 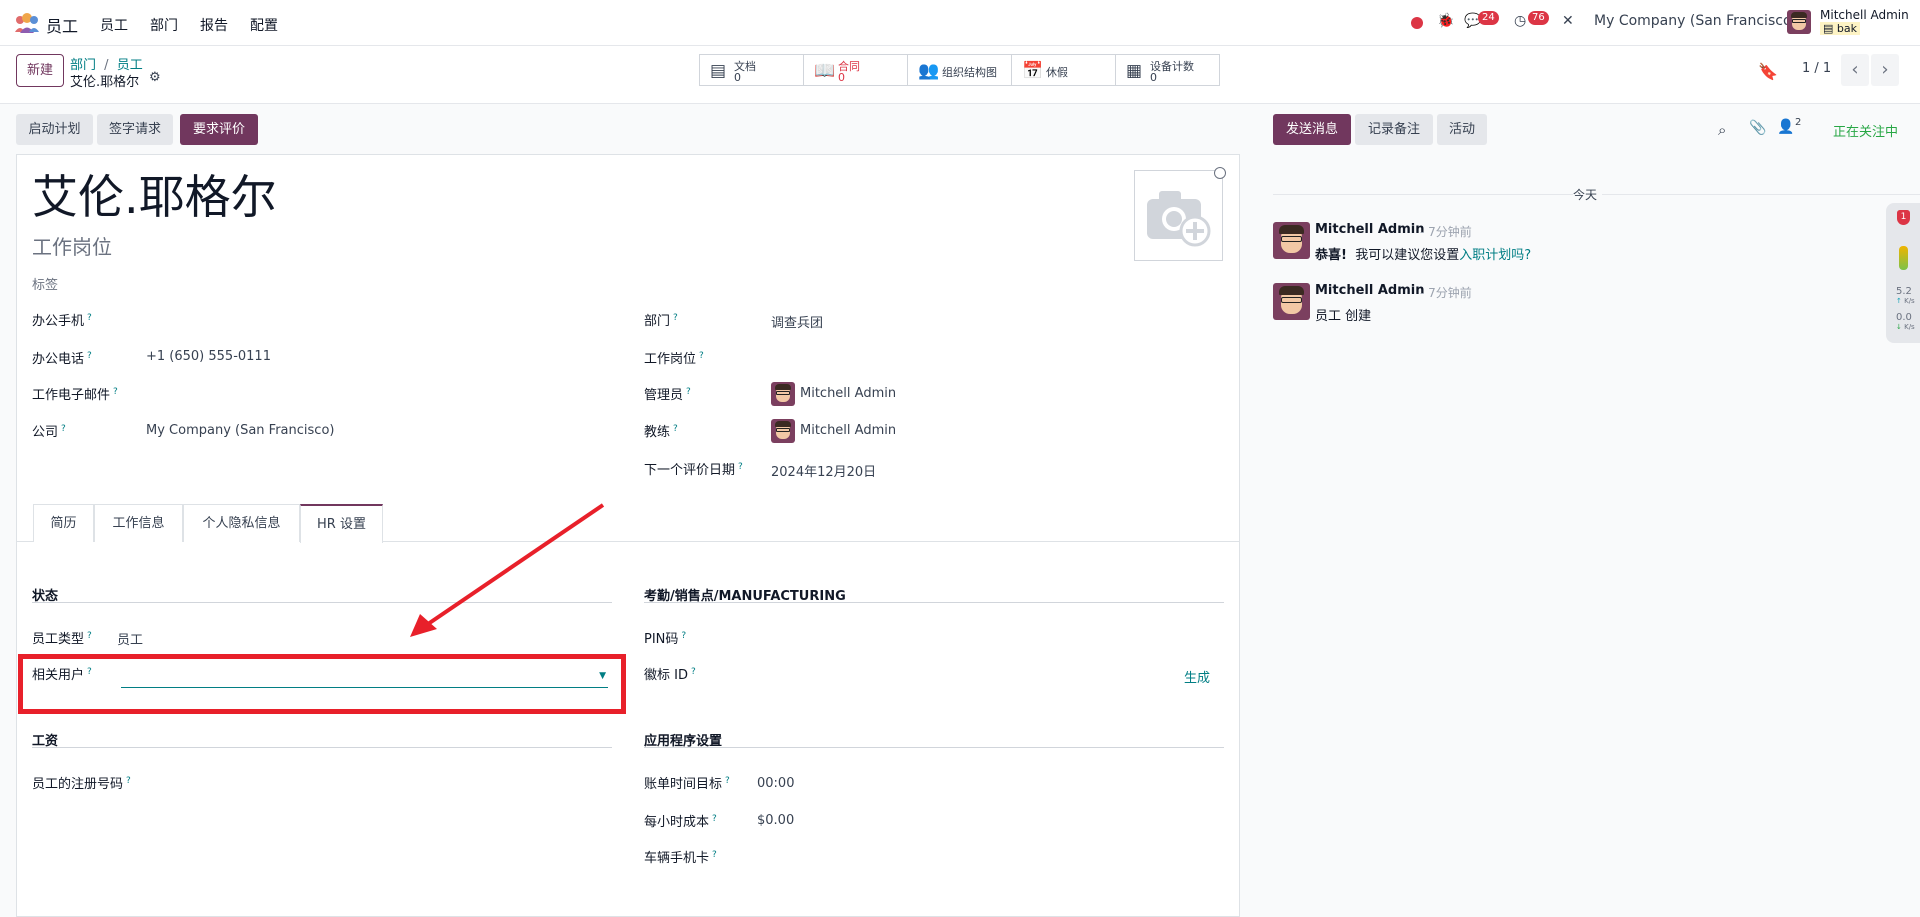 What do you see at coordinates (1417, 23) in the screenshot?
I see `record-icon` at bounding box center [1417, 23].